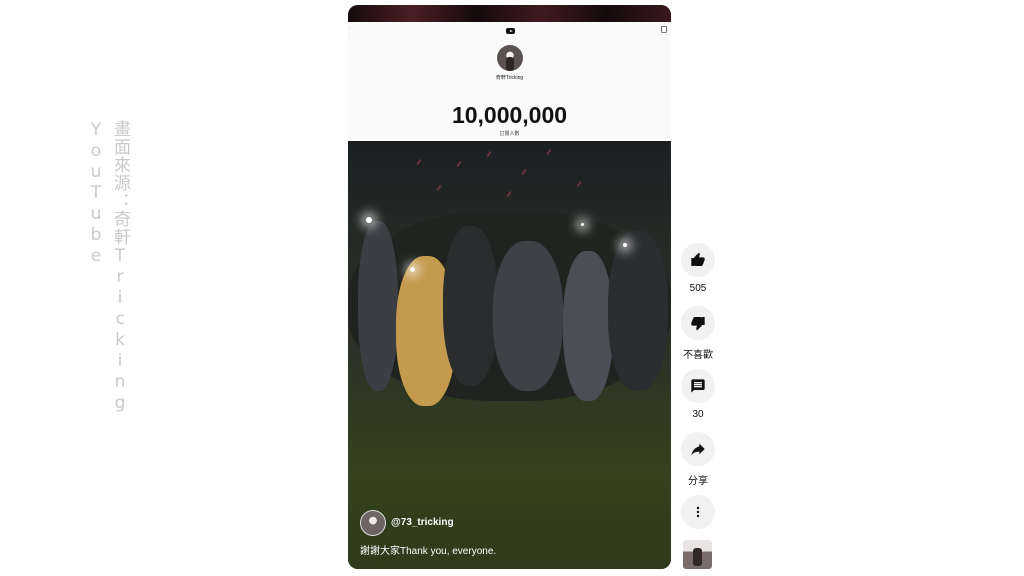  Describe the element at coordinates (509, 115) in the screenshot. I see `subscriber-count: 10,000,000` at that location.